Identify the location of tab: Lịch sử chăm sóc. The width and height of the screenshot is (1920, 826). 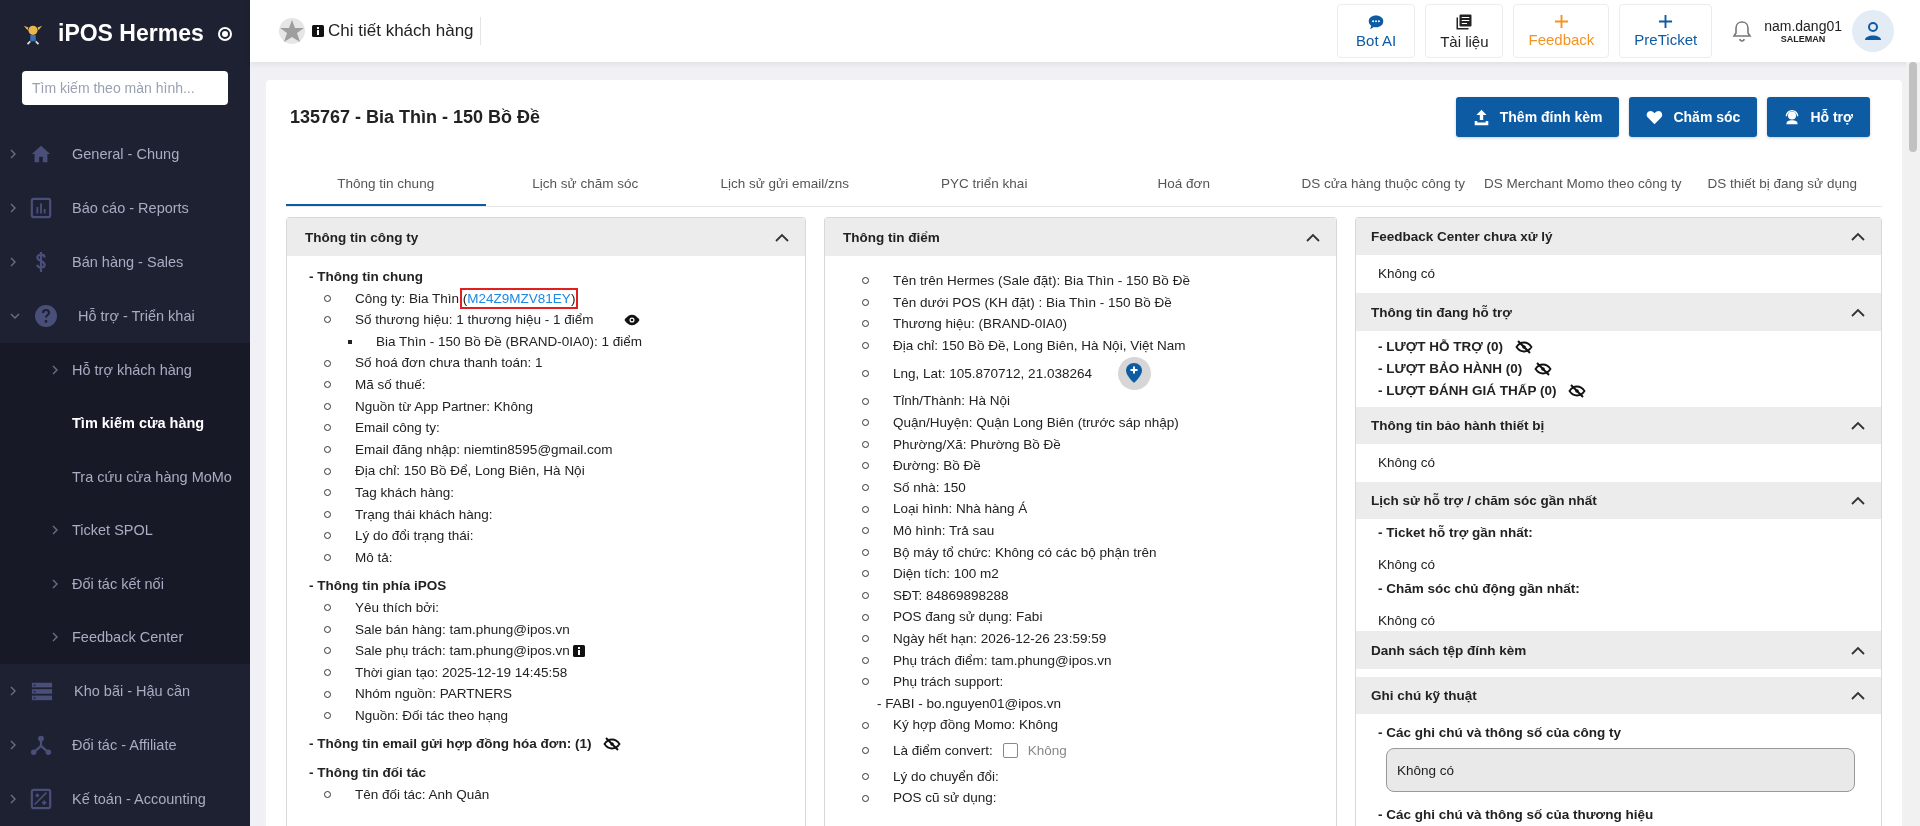
(585, 184).